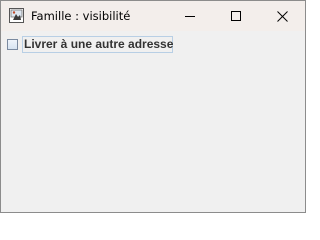 The height and width of the screenshot is (240, 320). I want to click on maximize-button, so click(236, 16).